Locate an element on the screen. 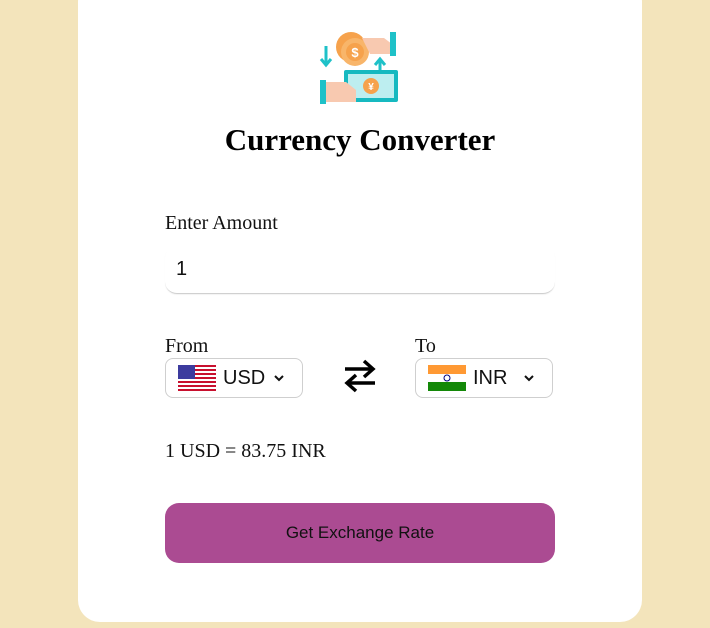  to-label: To is located at coordinates (425, 346).